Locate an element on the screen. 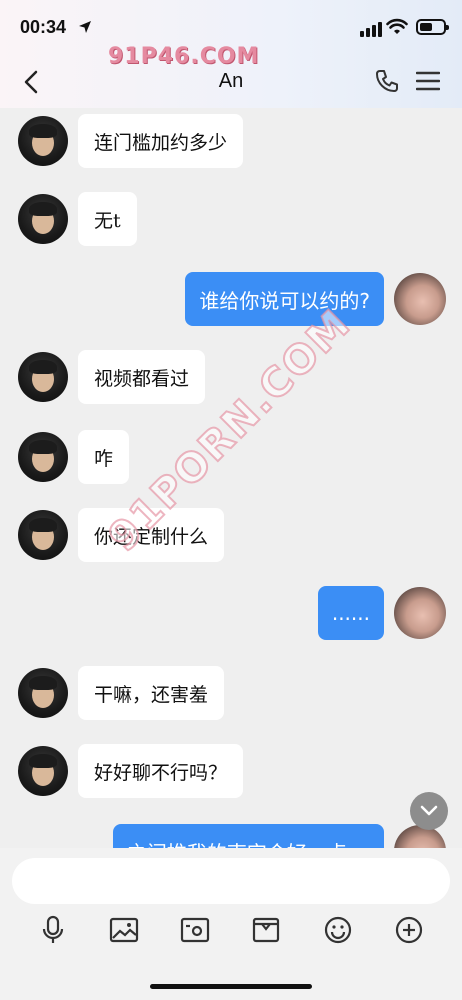  composer-toolbar is located at coordinates (231, 931).